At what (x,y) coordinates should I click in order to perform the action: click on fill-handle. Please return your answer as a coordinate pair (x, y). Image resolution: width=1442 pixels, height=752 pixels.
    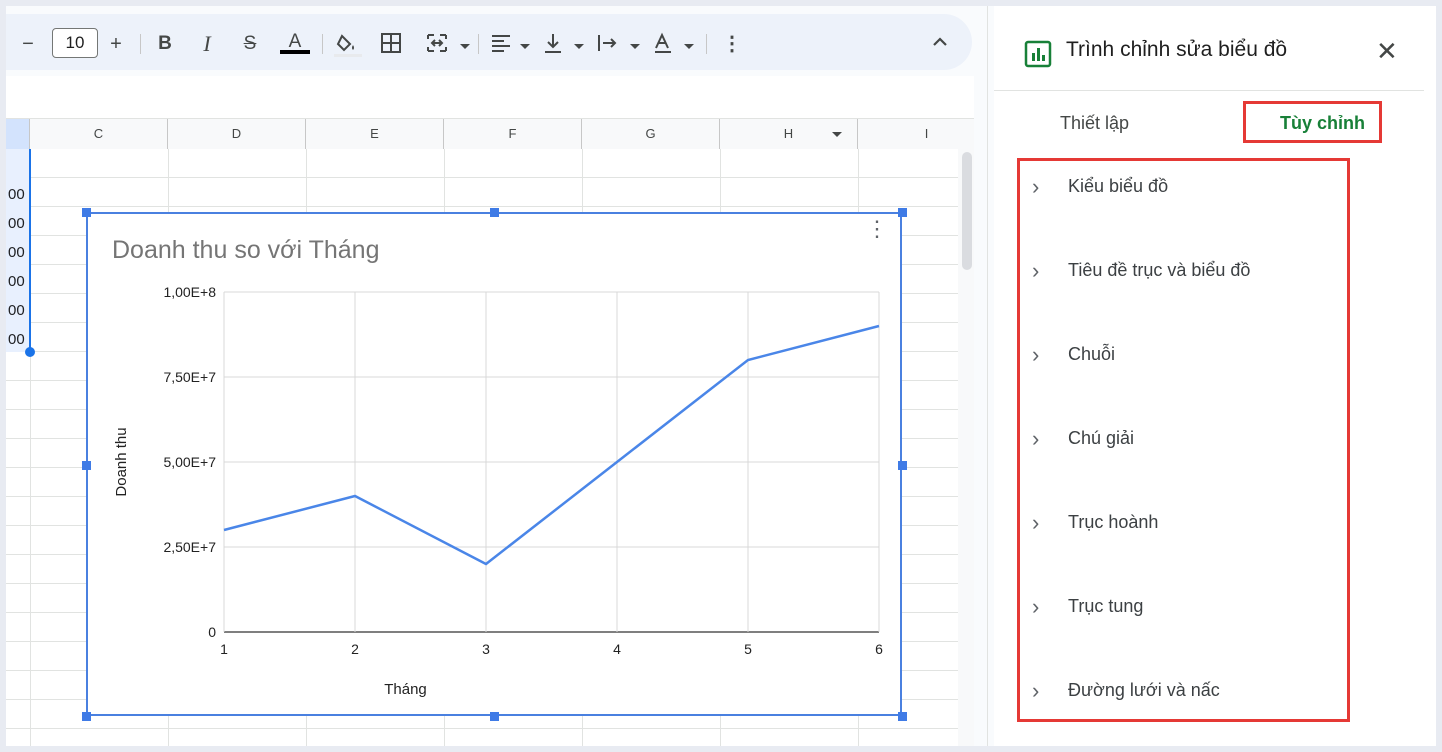
    Looking at the image, I should click on (30, 352).